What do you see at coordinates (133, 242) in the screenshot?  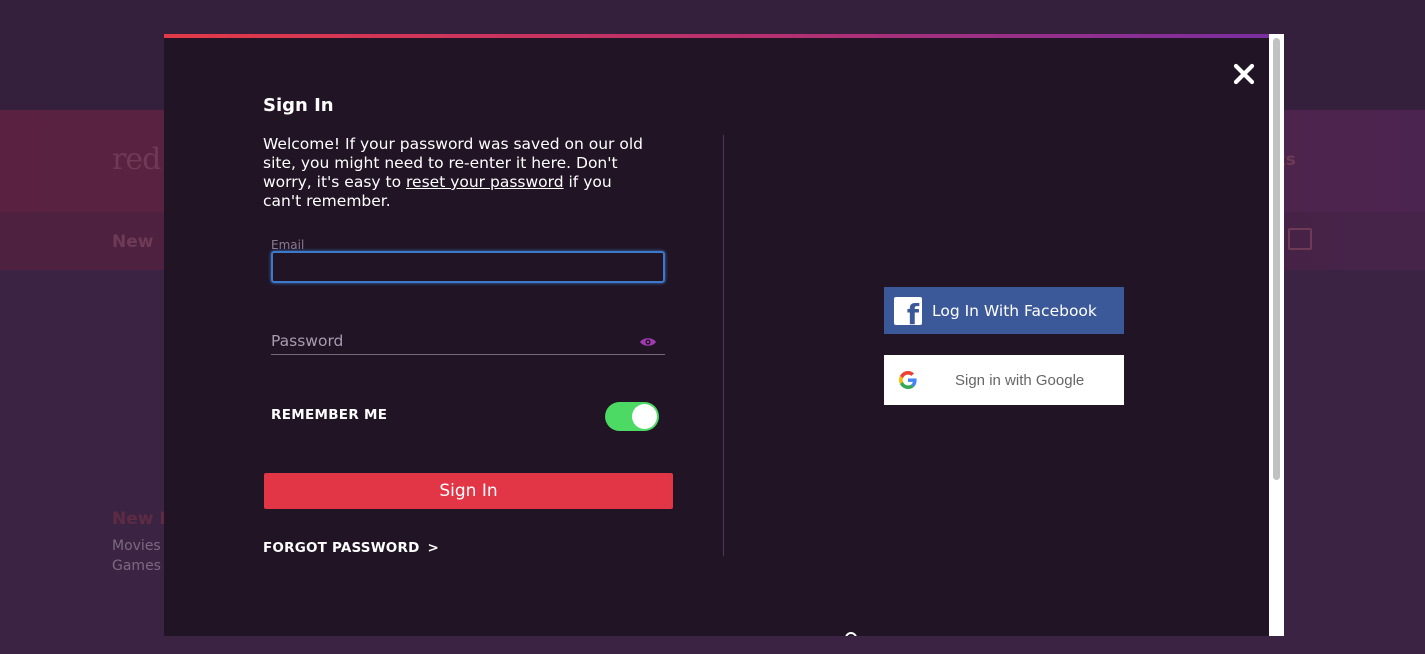 I see `background-nav-new: New` at bounding box center [133, 242].